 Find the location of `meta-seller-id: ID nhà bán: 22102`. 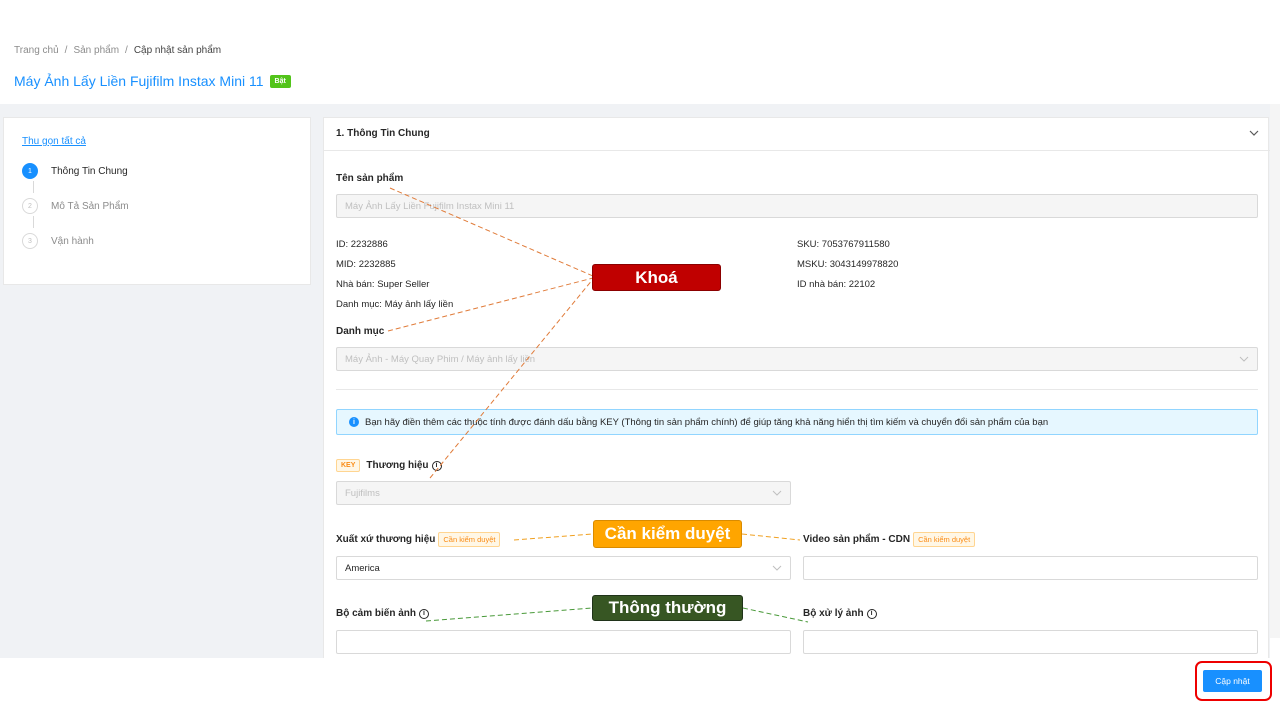

meta-seller-id: ID nhà bán: 22102 is located at coordinates (836, 284).